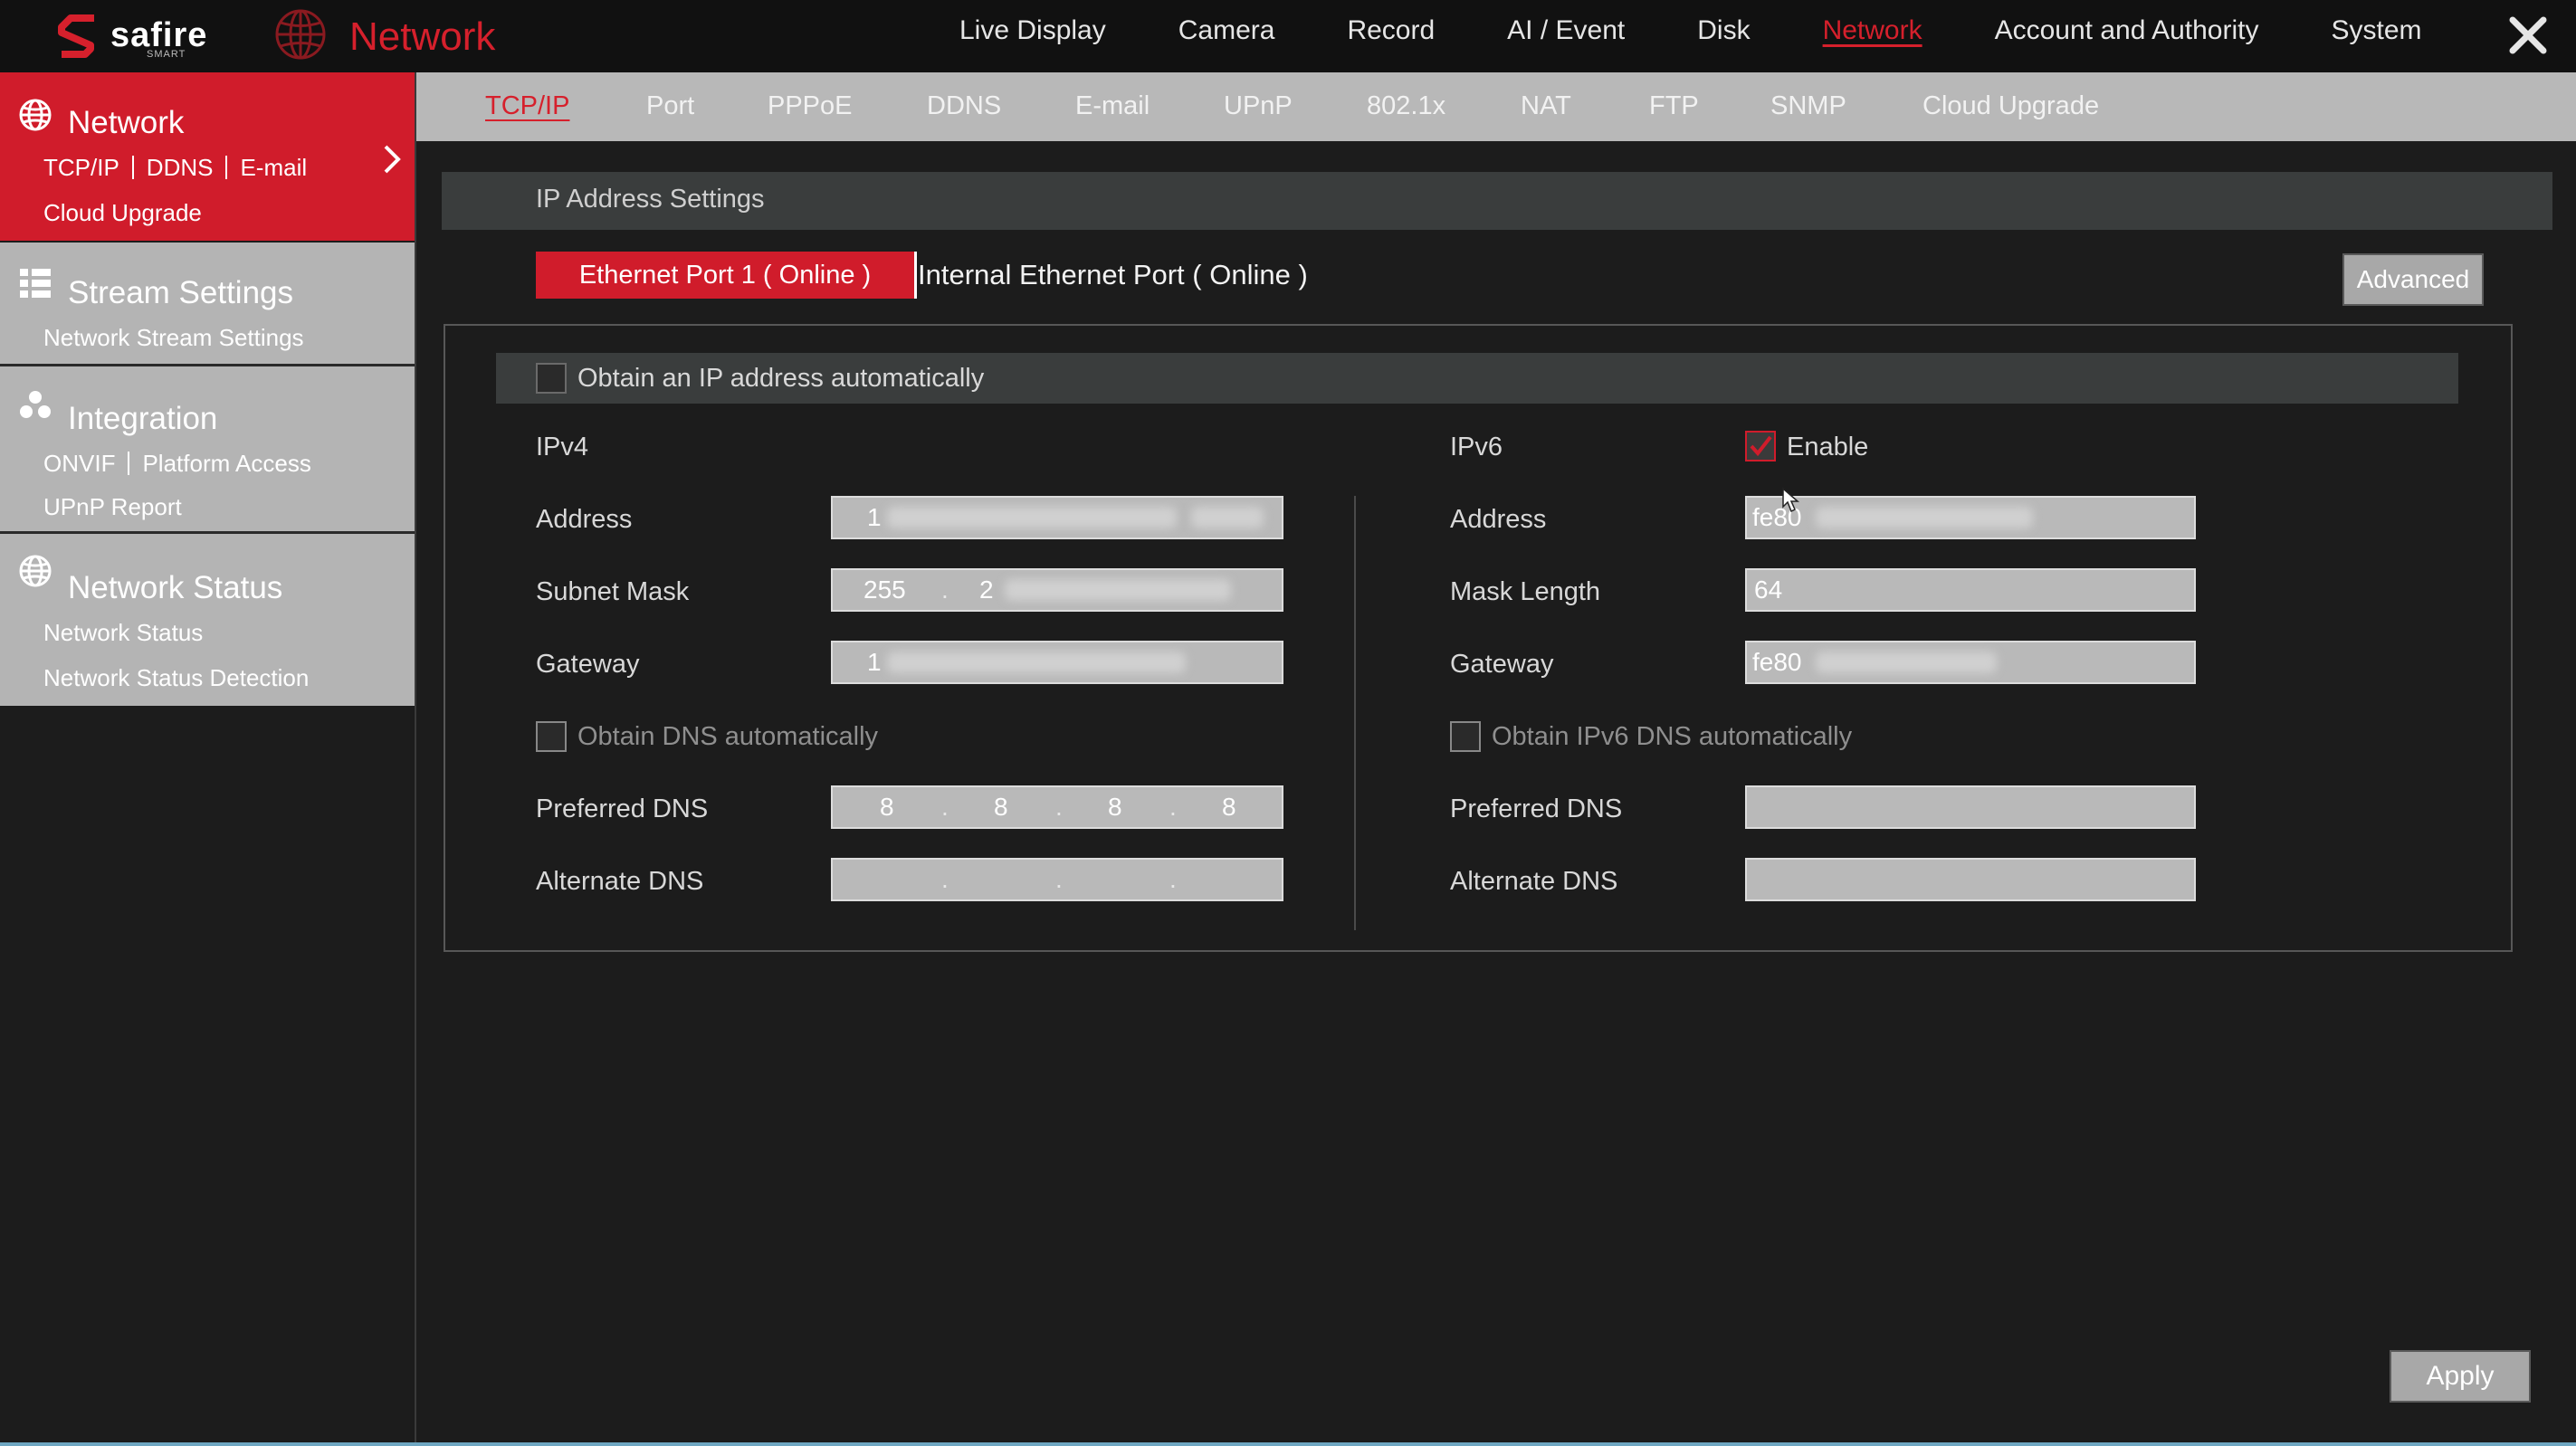 Image resolution: width=2576 pixels, height=1446 pixels. Describe the element at coordinates (552, 737) in the screenshot. I see `obtain-dns-checkbox` at that location.